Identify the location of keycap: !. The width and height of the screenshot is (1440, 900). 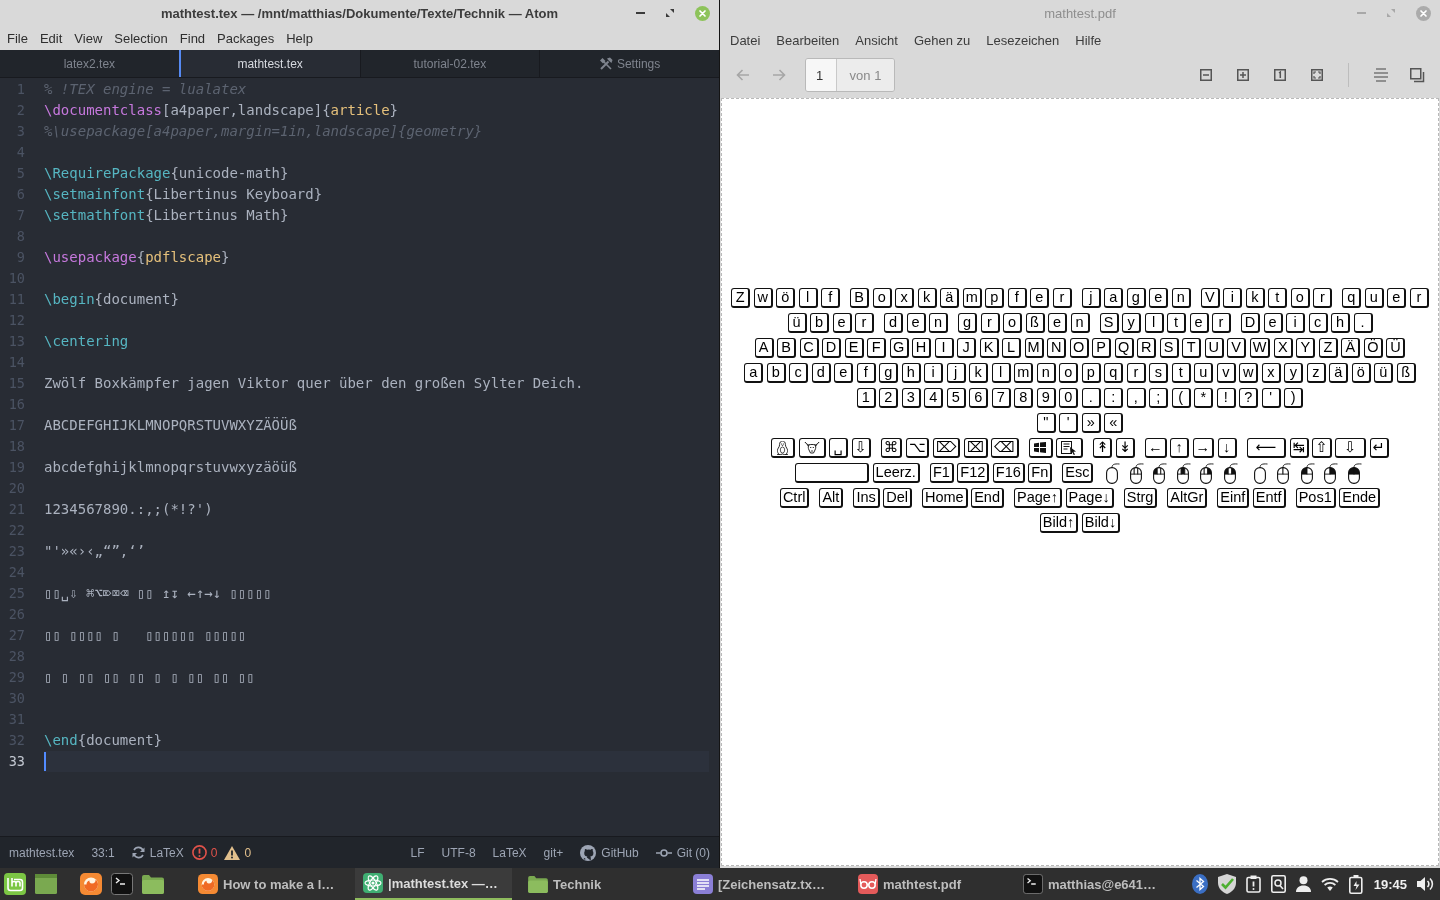
(1226, 398).